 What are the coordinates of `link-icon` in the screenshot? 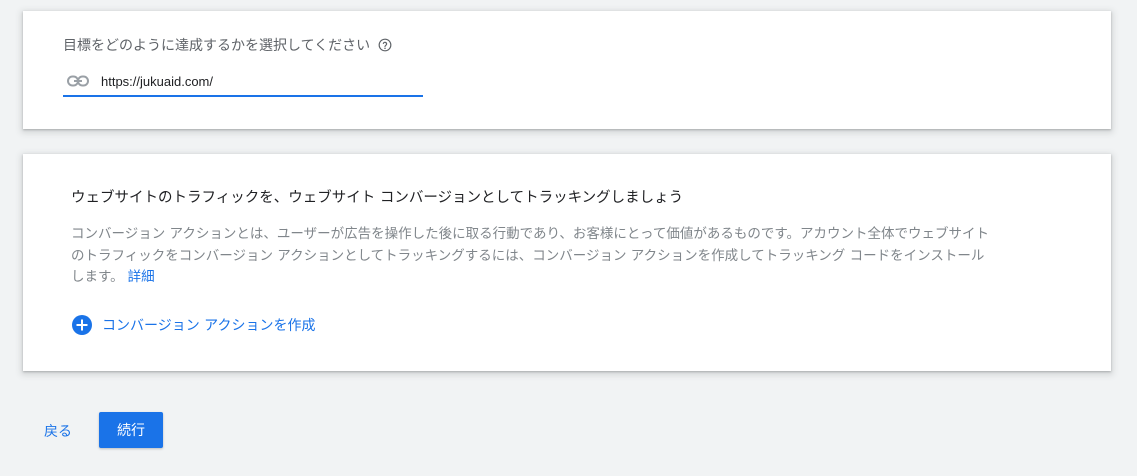 It's located at (78, 81).